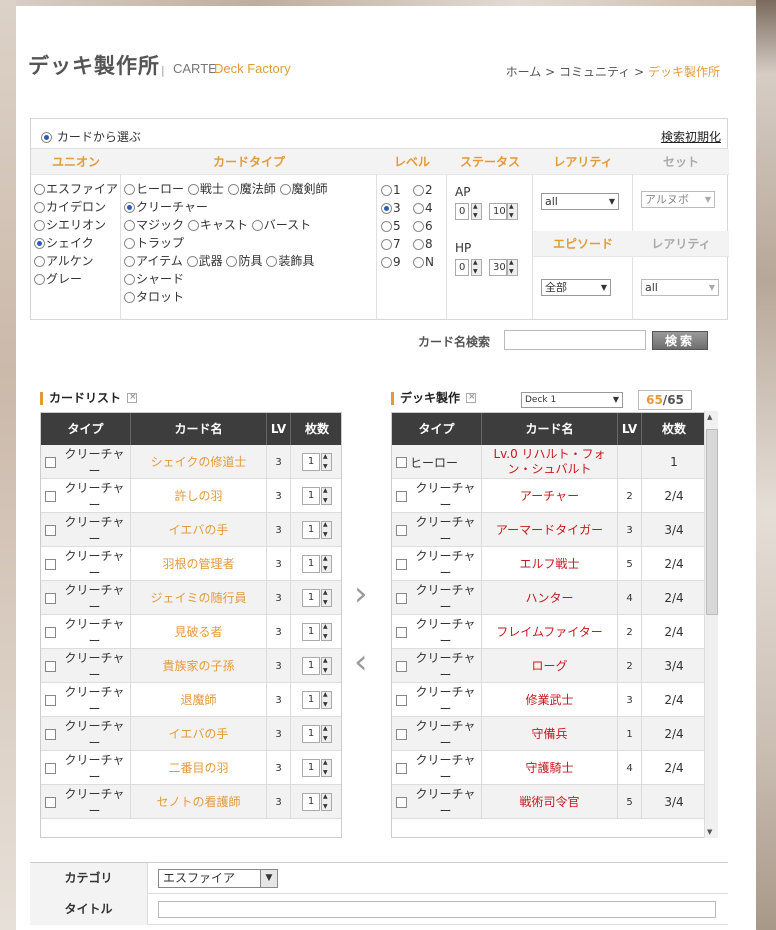 The width and height of the screenshot is (776, 930). Describe the element at coordinates (191, 734) in the screenshot. I see `table-row: クリーチャー イエバの手 3 1` at that location.